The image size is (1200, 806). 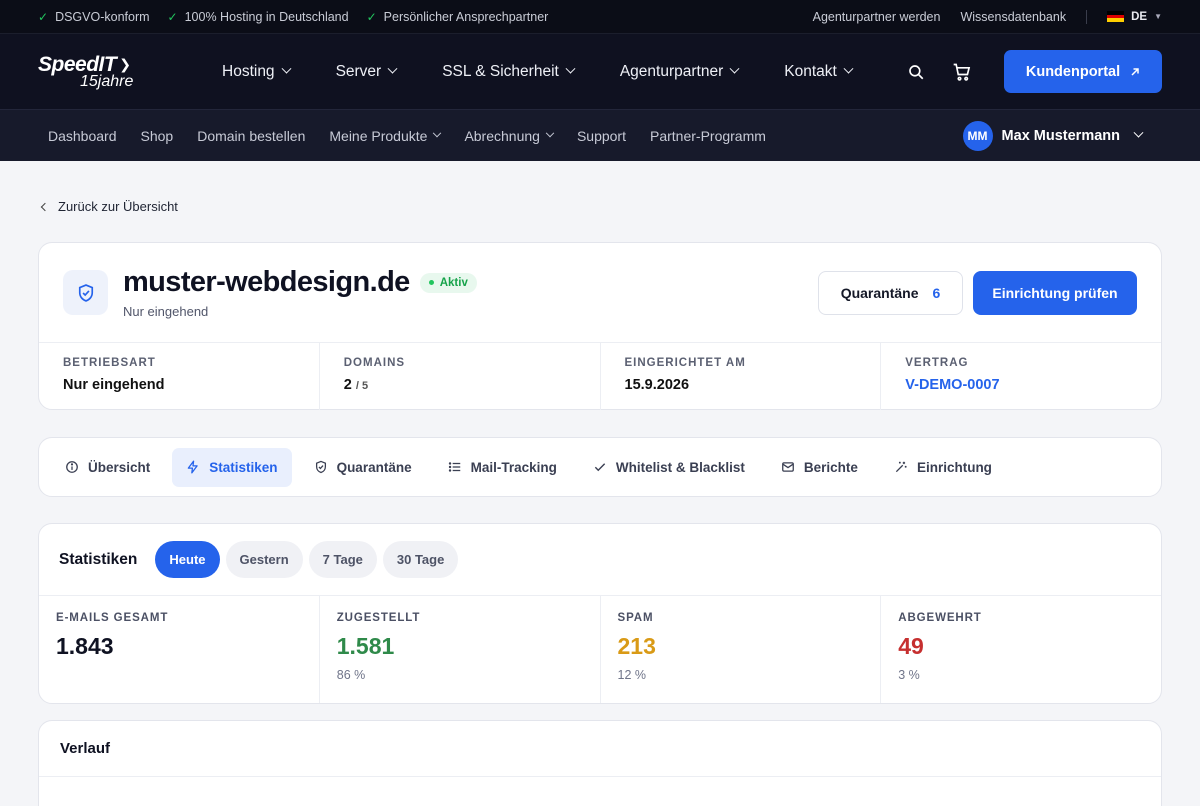 What do you see at coordinates (600, 467) in the screenshot?
I see `check-icon` at bounding box center [600, 467].